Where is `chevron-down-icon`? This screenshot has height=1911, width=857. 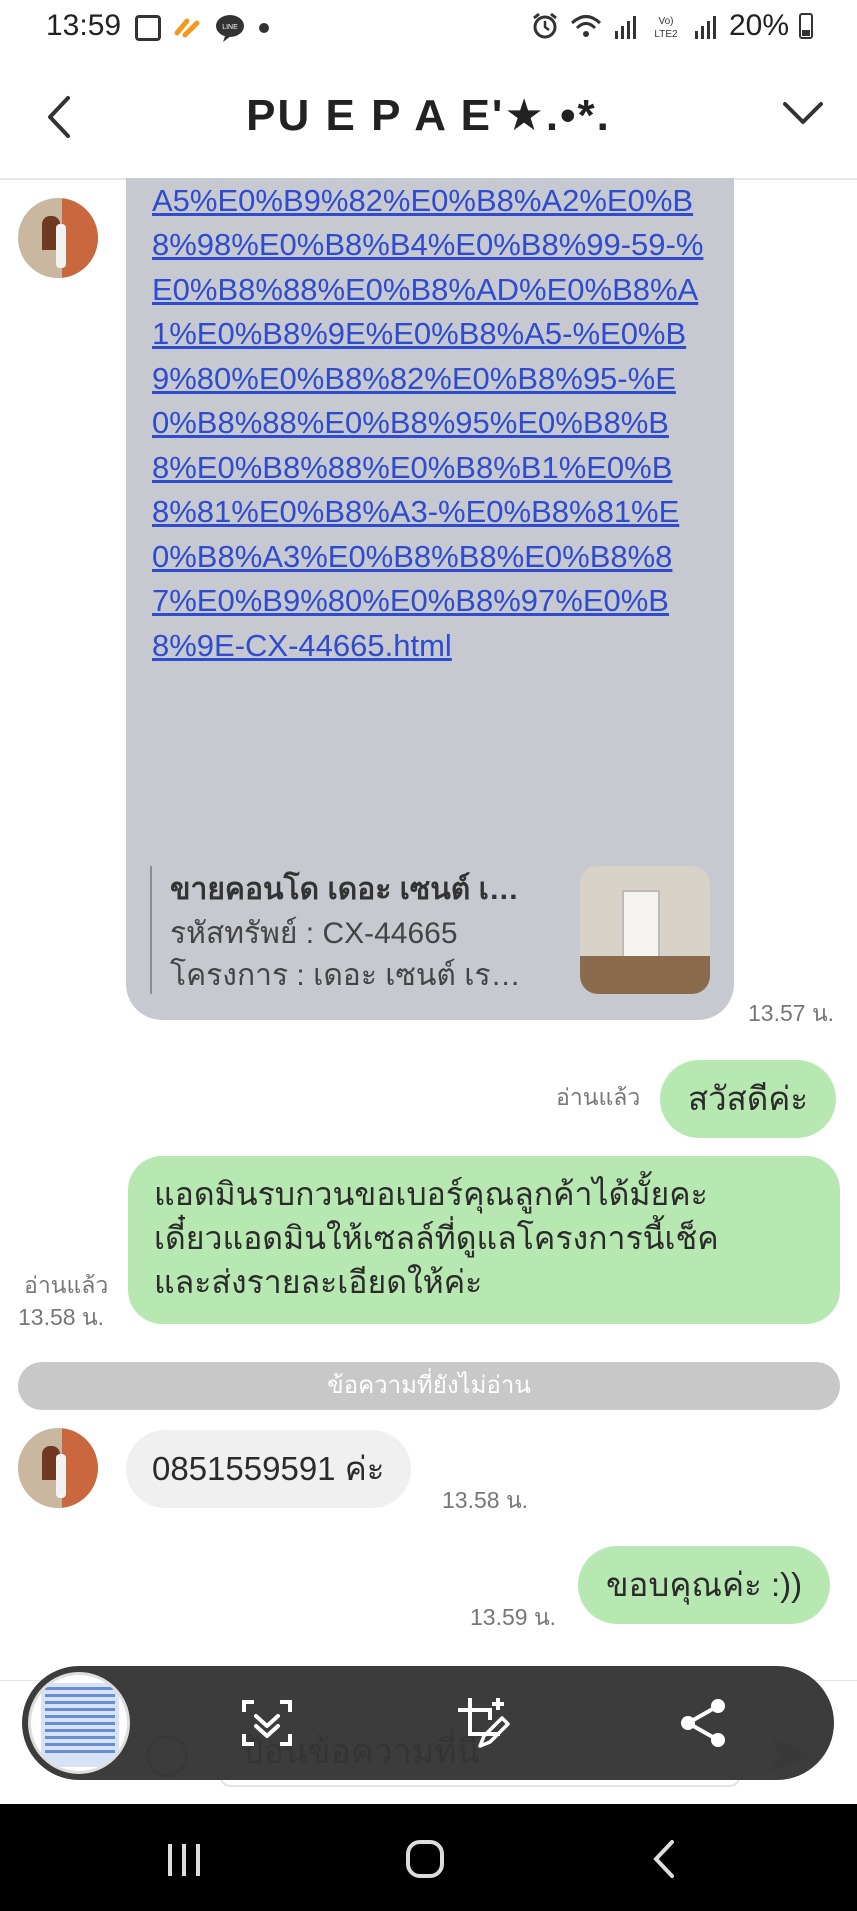 chevron-down-icon is located at coordinates (803, 114).